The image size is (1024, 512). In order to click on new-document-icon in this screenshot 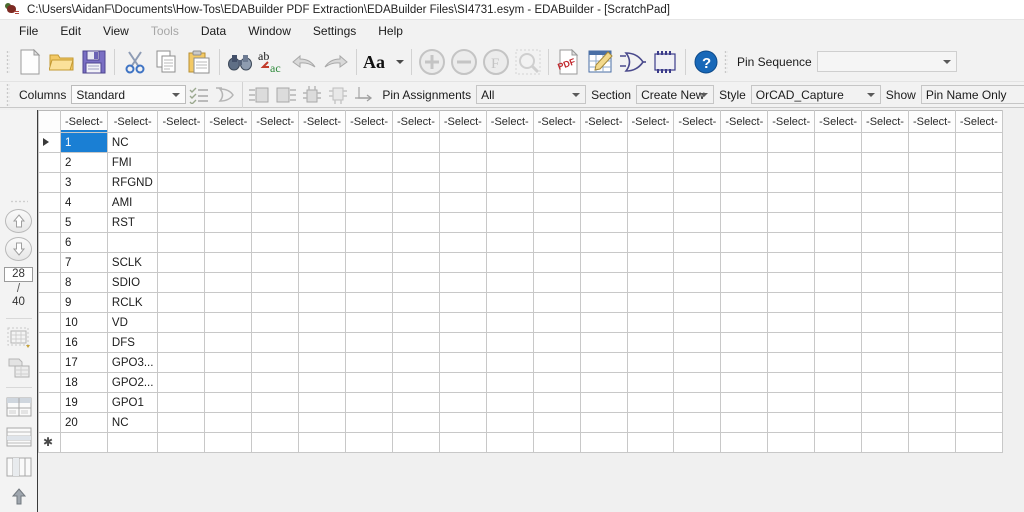, I will do `click(30, 62)`.